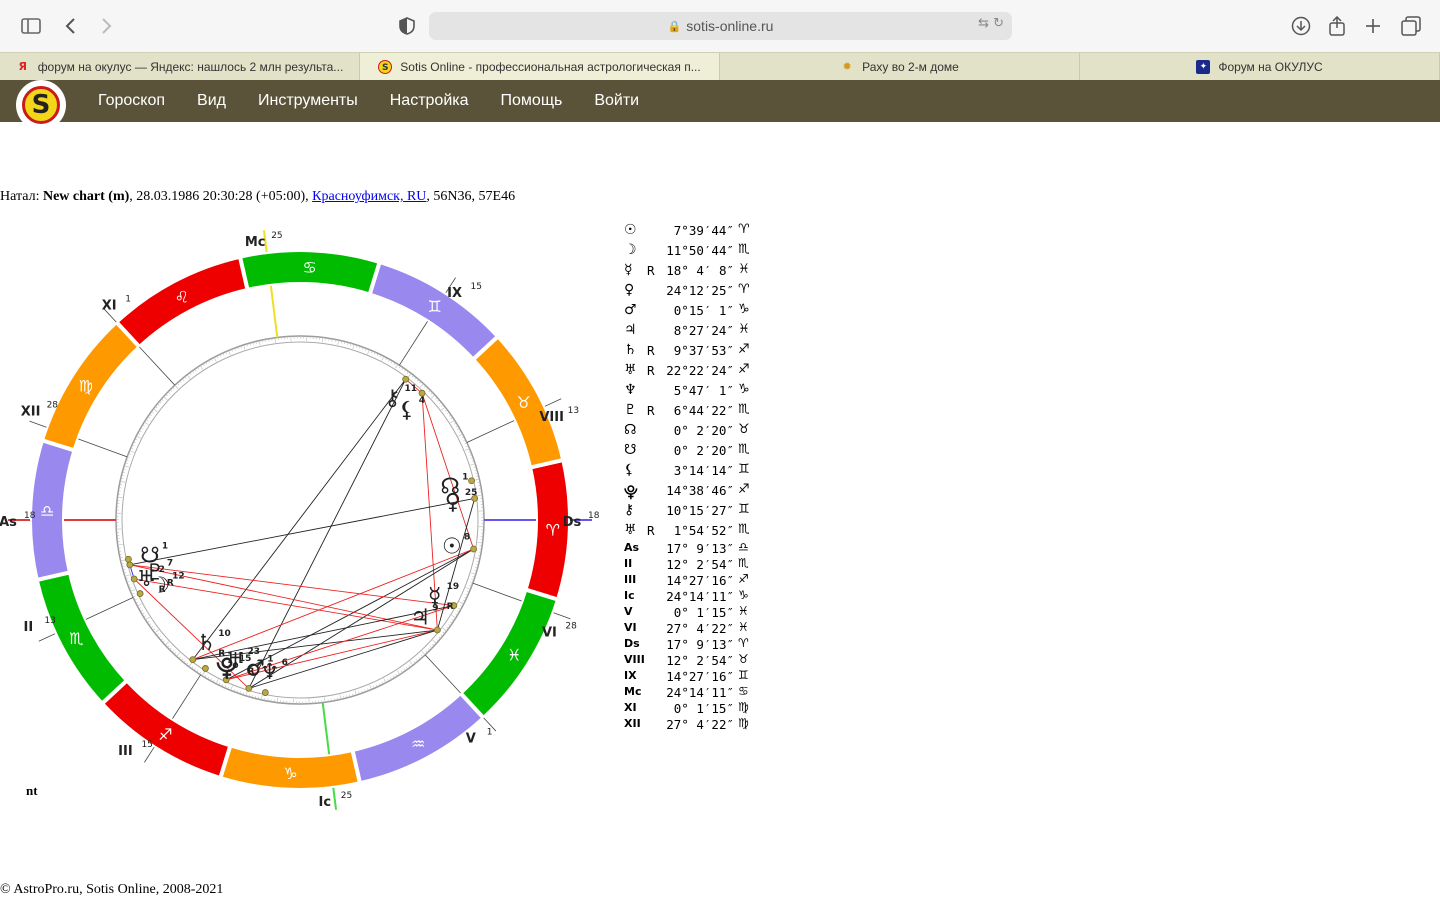  What do you see at coordinates (1337, 26) in the screenshot?
I see `share-icon` at bounding box center [1337, 26].